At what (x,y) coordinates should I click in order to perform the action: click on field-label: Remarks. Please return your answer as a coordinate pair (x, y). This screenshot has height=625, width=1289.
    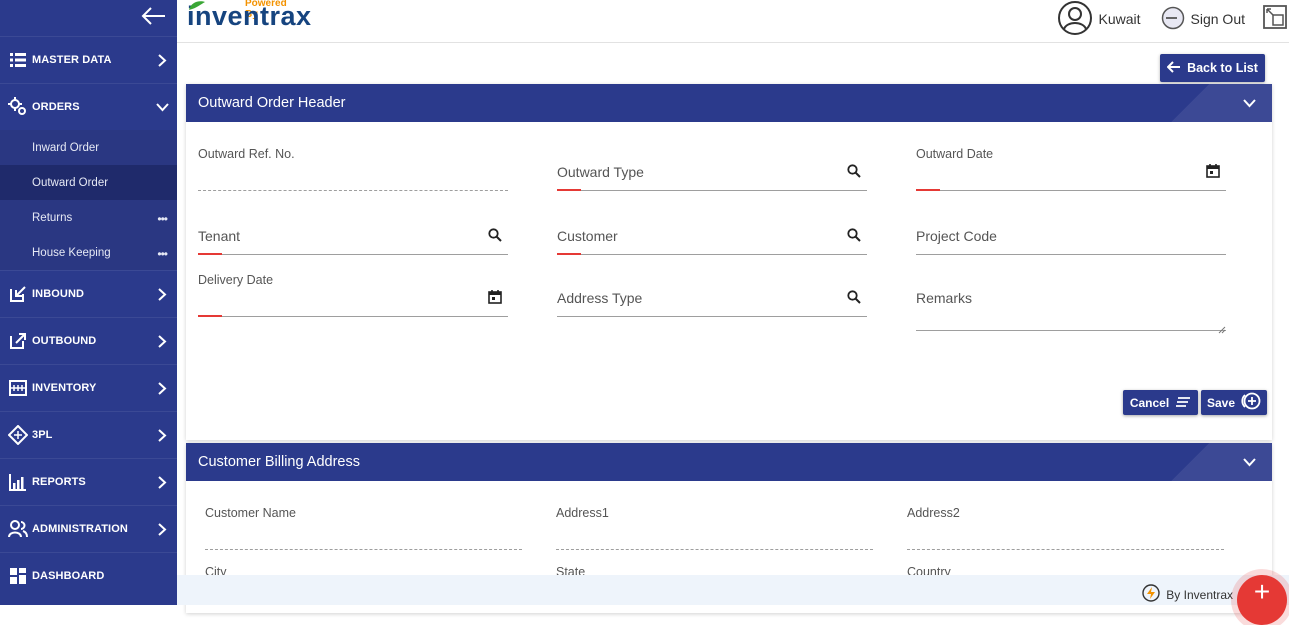
    Looking at the image, I should click on (944, 298).